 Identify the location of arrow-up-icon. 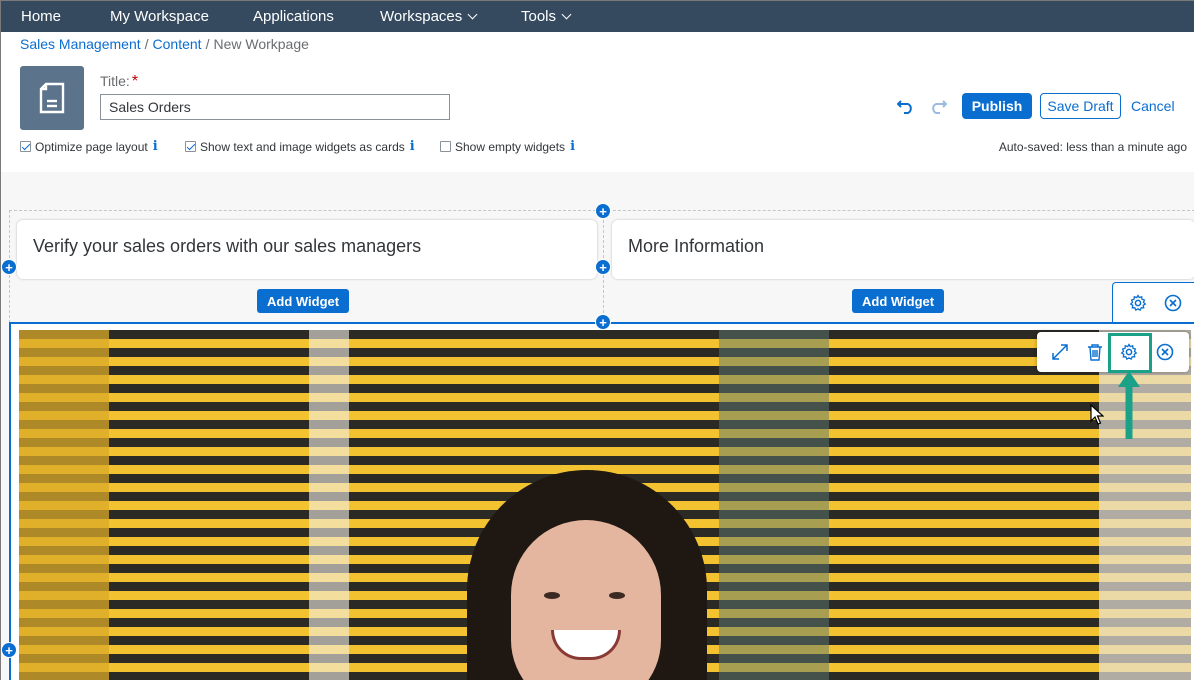
(1129, 405).